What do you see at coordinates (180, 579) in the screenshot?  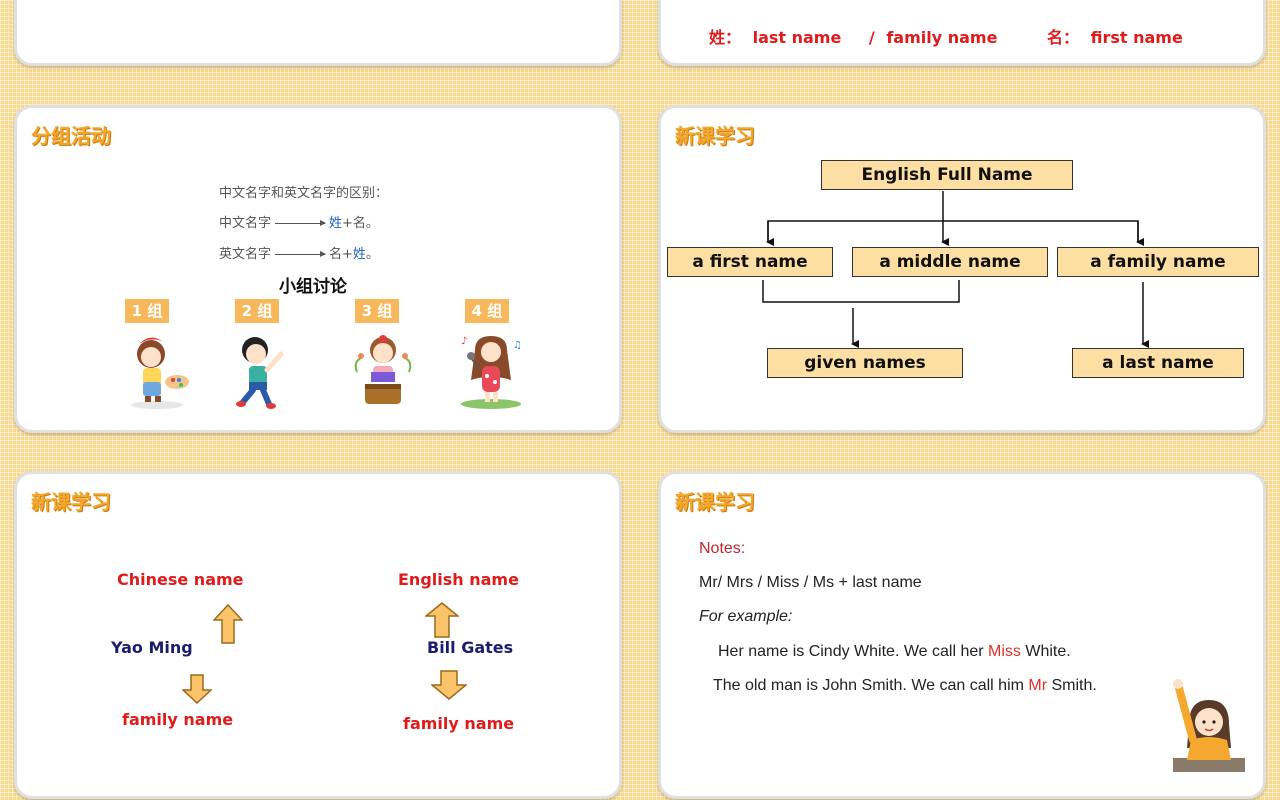 I see `chinese-name-label: Chinese name` at bounding box center [180, 579].